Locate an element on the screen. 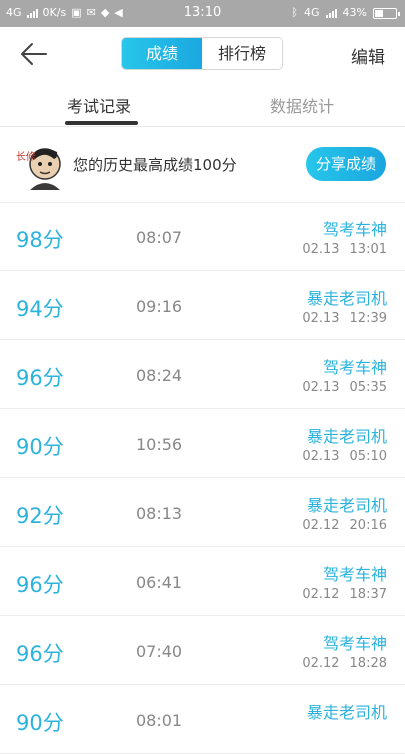 This screenshot has width=405, height=754. record-duration: 07:40 is located at coordinates (159, 651).